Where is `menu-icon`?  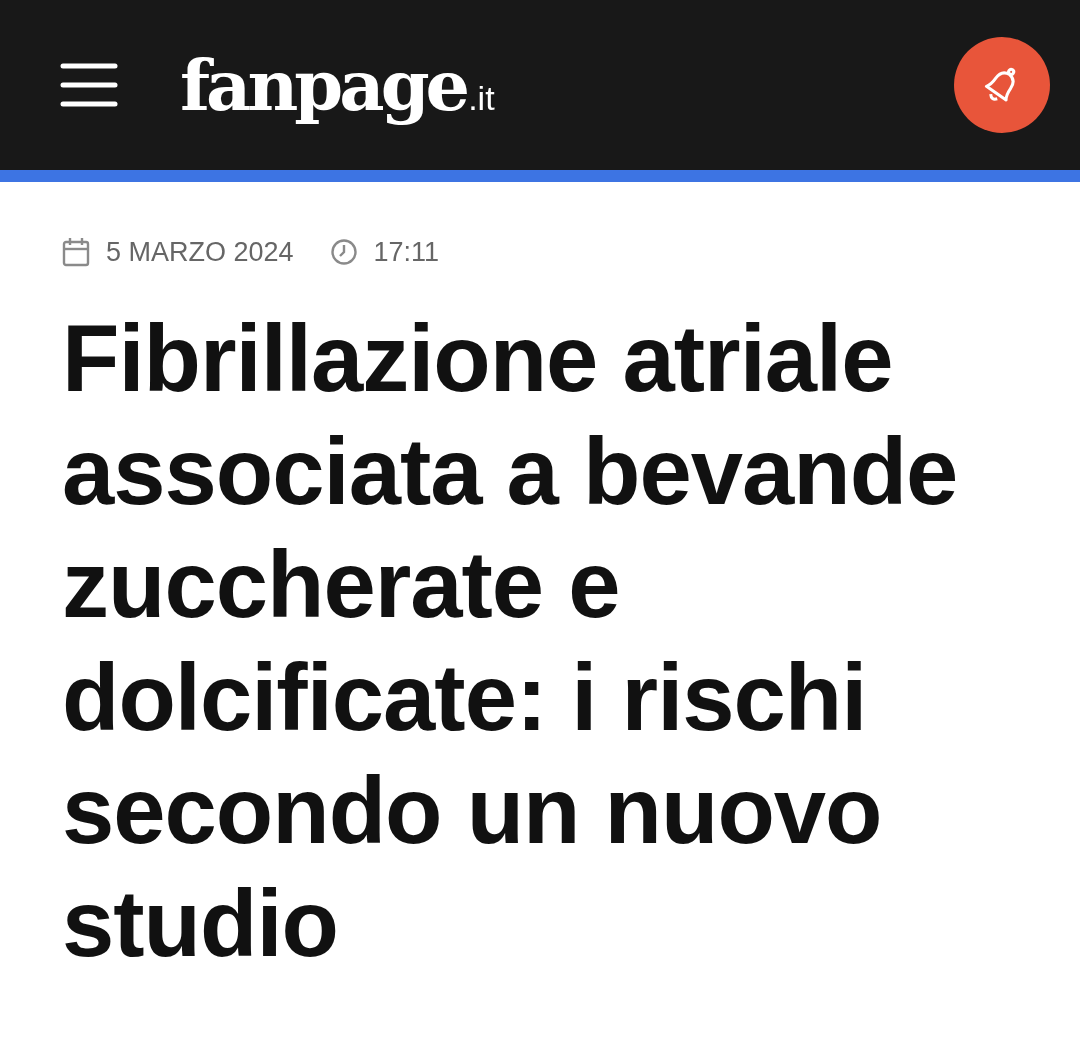 menu-icon is located at coordinates (89, 85).